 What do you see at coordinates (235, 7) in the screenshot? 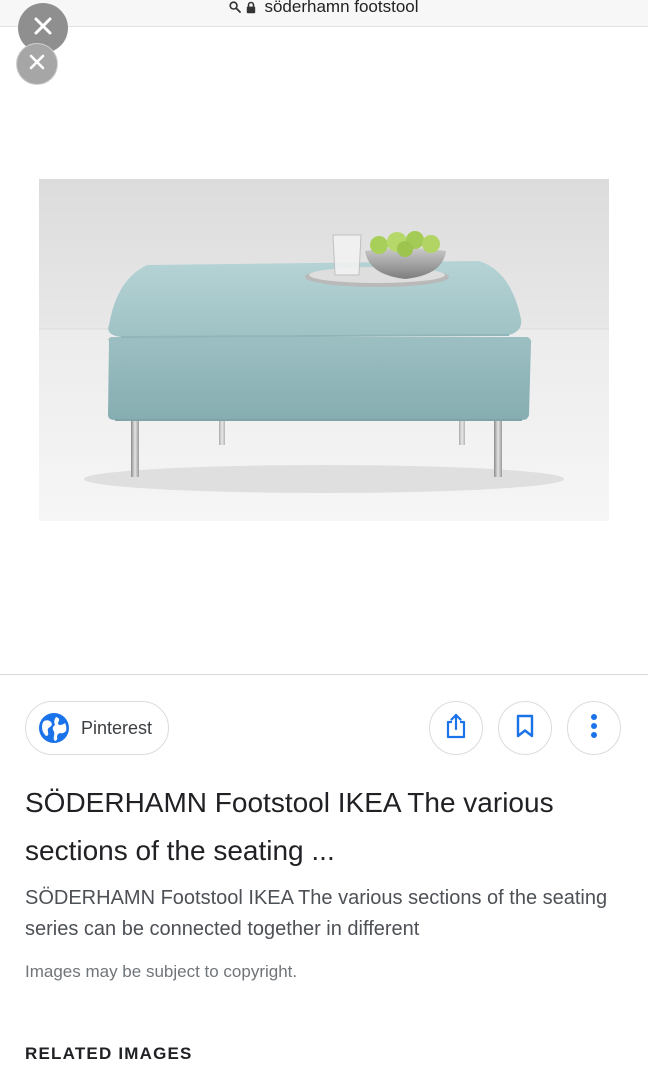
I see `search-icon` at bounding box center [235, 7].